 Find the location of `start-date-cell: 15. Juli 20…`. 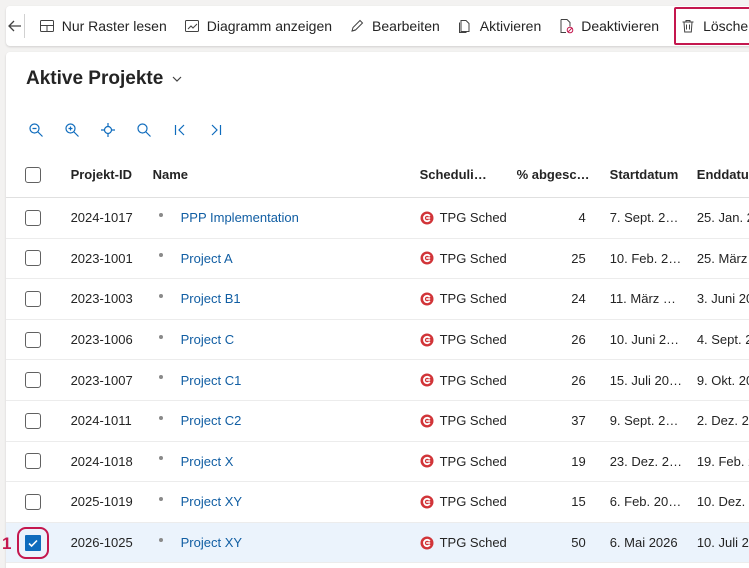

start-date-cell: 15. Juli 20… is located at coordinates (645, 380).